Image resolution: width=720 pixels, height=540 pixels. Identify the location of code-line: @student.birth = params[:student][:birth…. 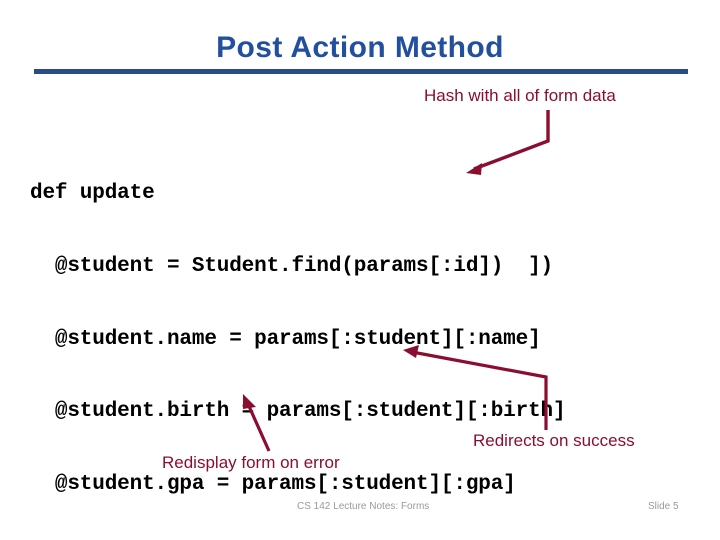
(298, 412).